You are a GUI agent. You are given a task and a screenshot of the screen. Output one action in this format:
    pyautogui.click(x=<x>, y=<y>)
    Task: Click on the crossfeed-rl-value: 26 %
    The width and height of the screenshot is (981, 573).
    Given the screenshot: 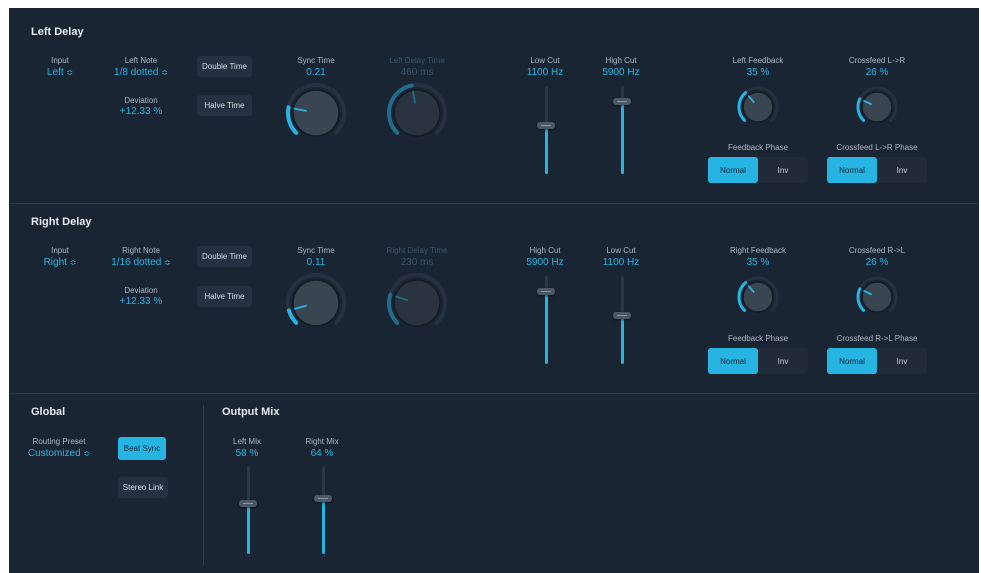 What is the action you would take?
    pyautogui.click(x=877, y=262)
    